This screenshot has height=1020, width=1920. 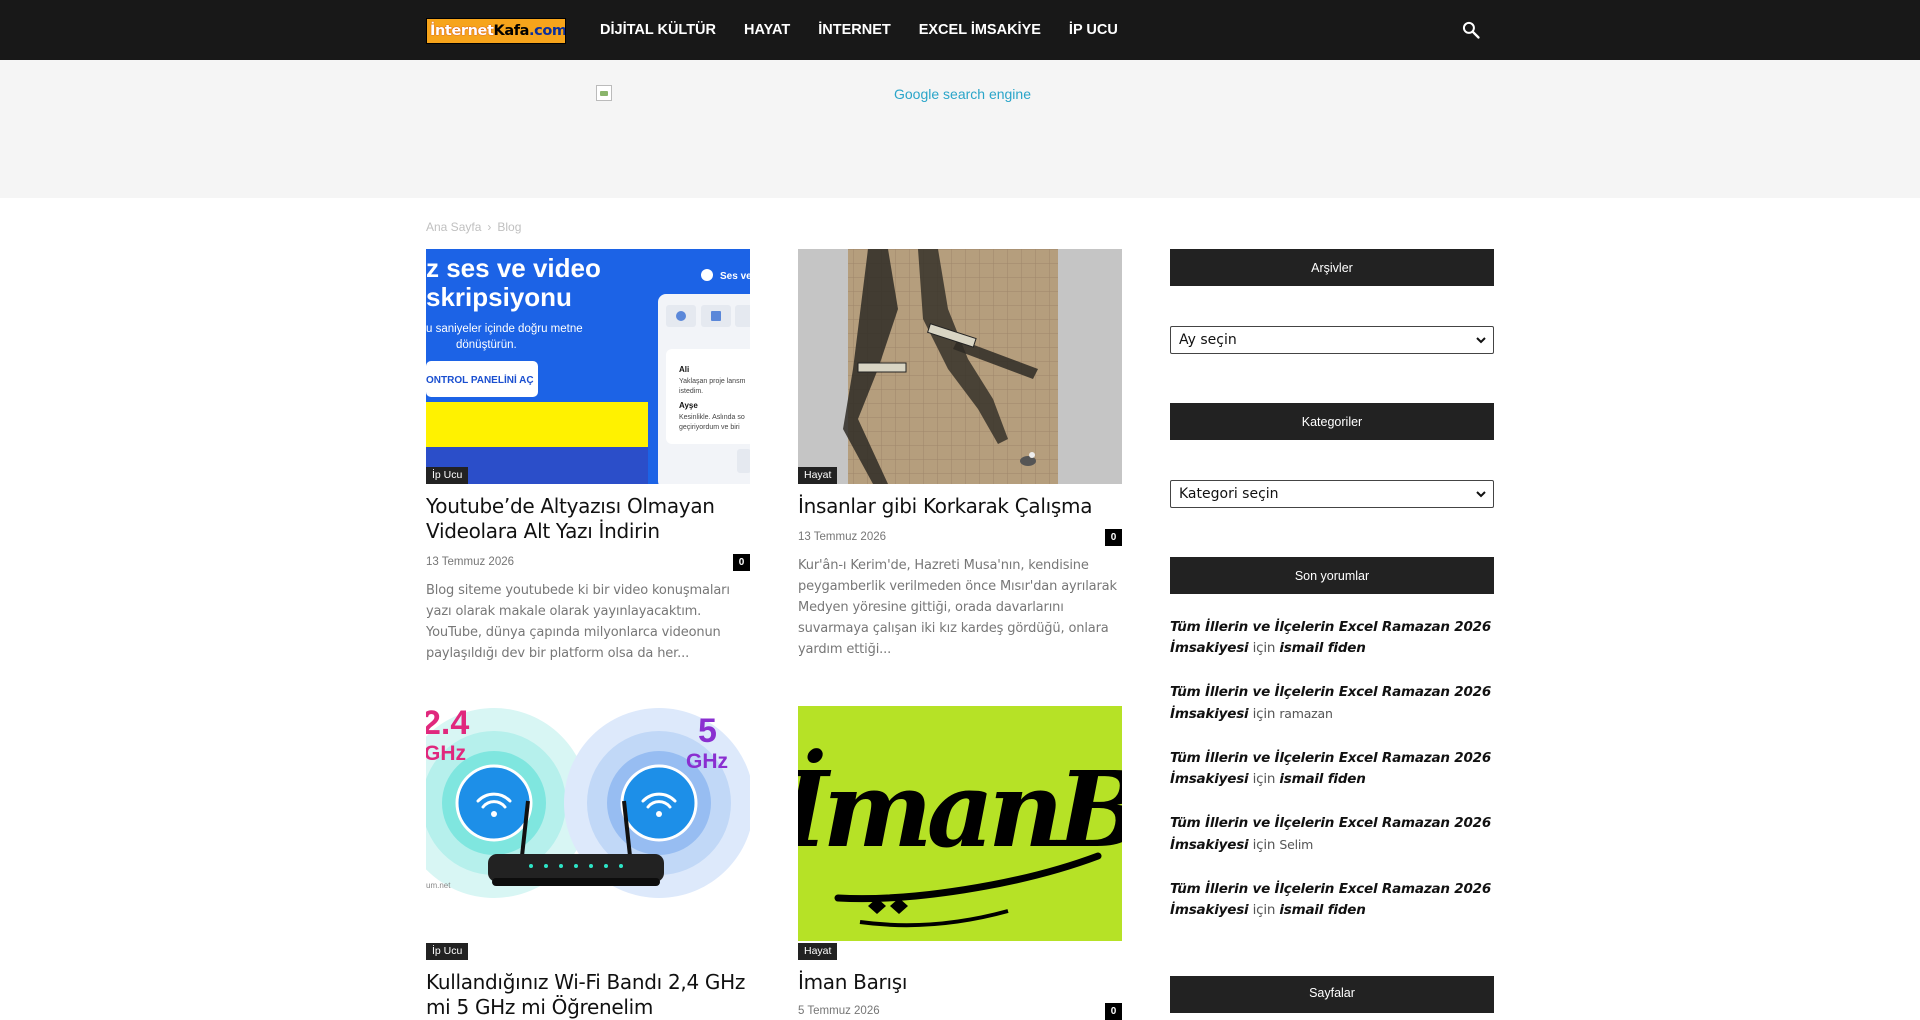 What do you see at coordinates (813, 93) in the screenshot?
I see `ad-image-link: Google search engine` at bounding box center [813, 93].